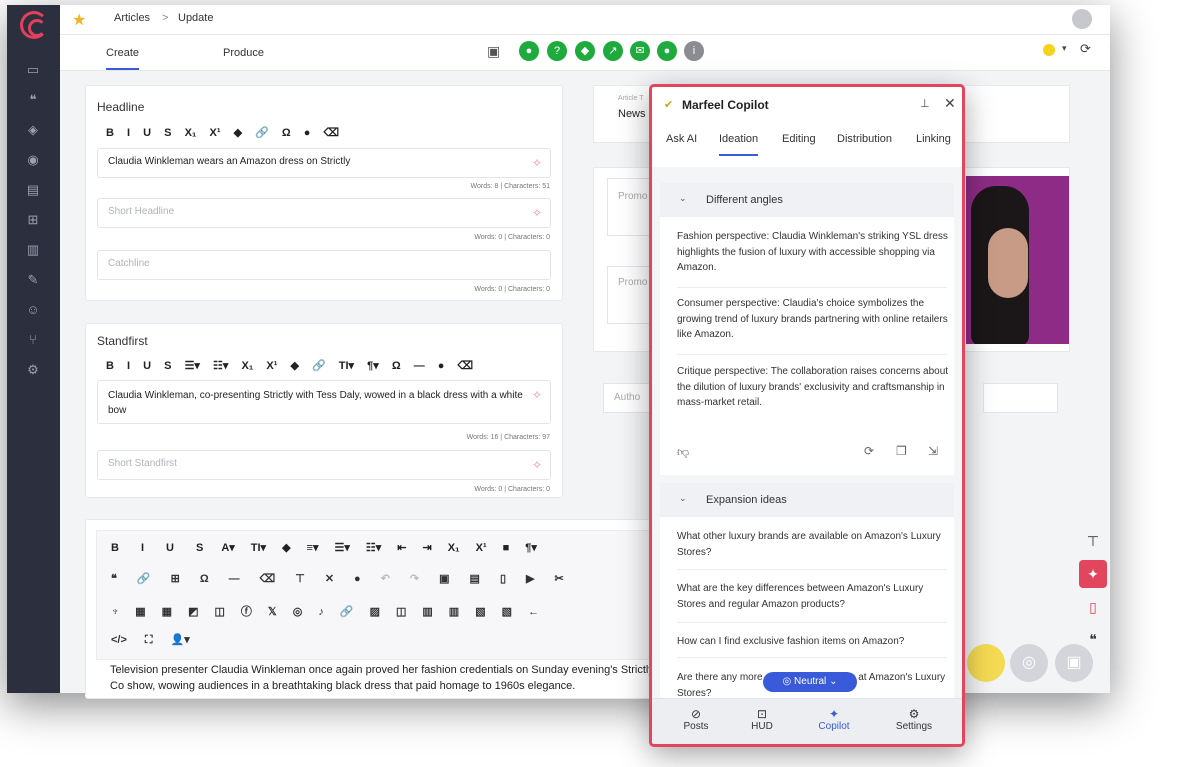 The height and width of the screenshot is (767, 1200). Describe the element at coordinates (149, 640) in the screenshot. I see `fullscreen-button: ⛶` at that location.